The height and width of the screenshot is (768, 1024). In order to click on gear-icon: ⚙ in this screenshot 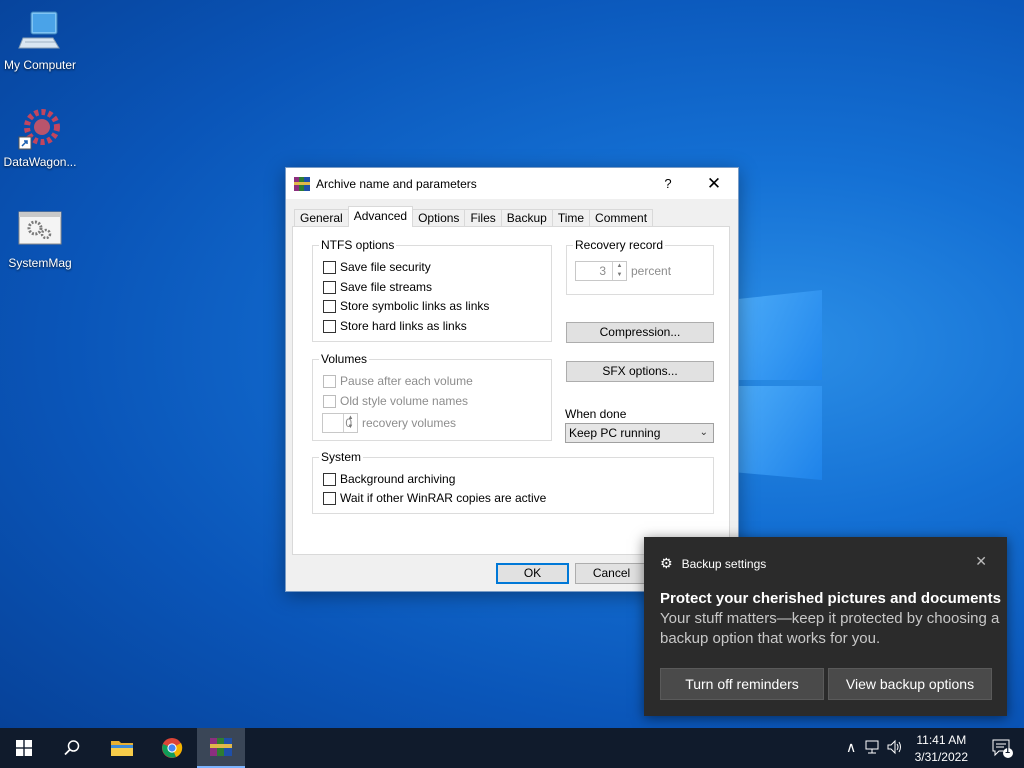, I will do `click(666, 563)`.